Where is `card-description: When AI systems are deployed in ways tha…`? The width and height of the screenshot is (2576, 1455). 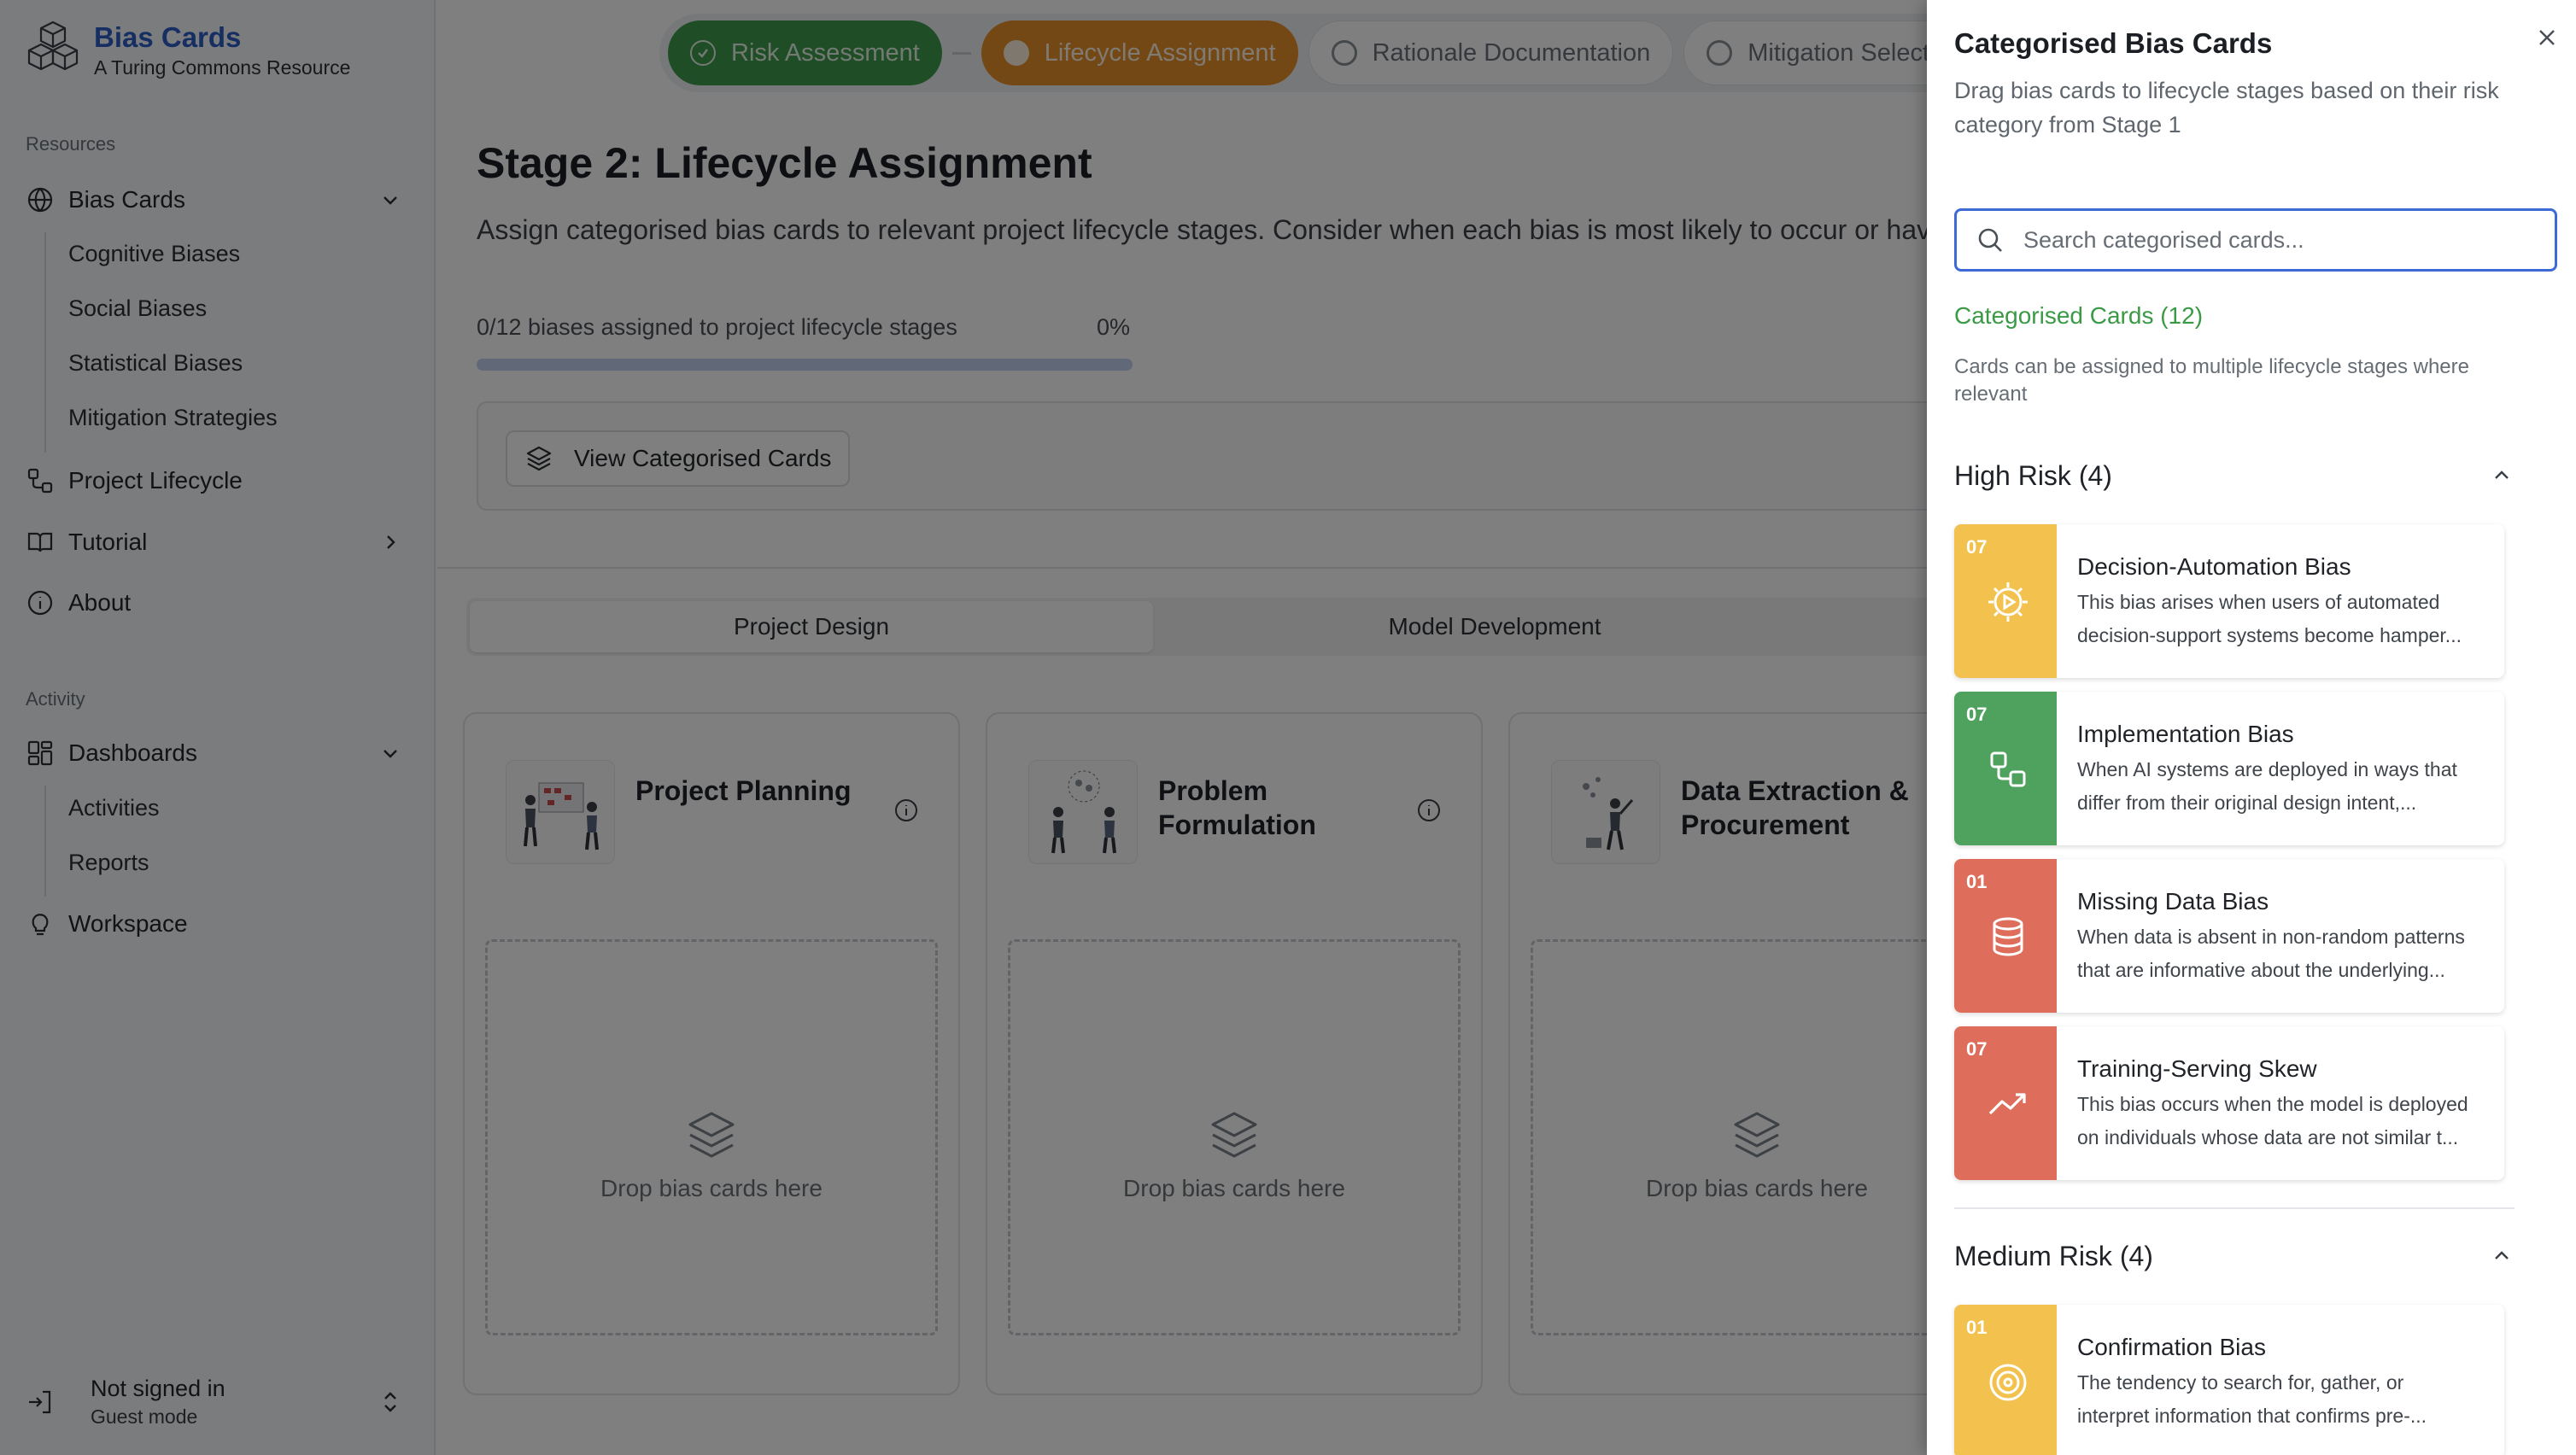
card-description: When AI systems are deployed in ways tha… is located at coordinates (2282, 786).